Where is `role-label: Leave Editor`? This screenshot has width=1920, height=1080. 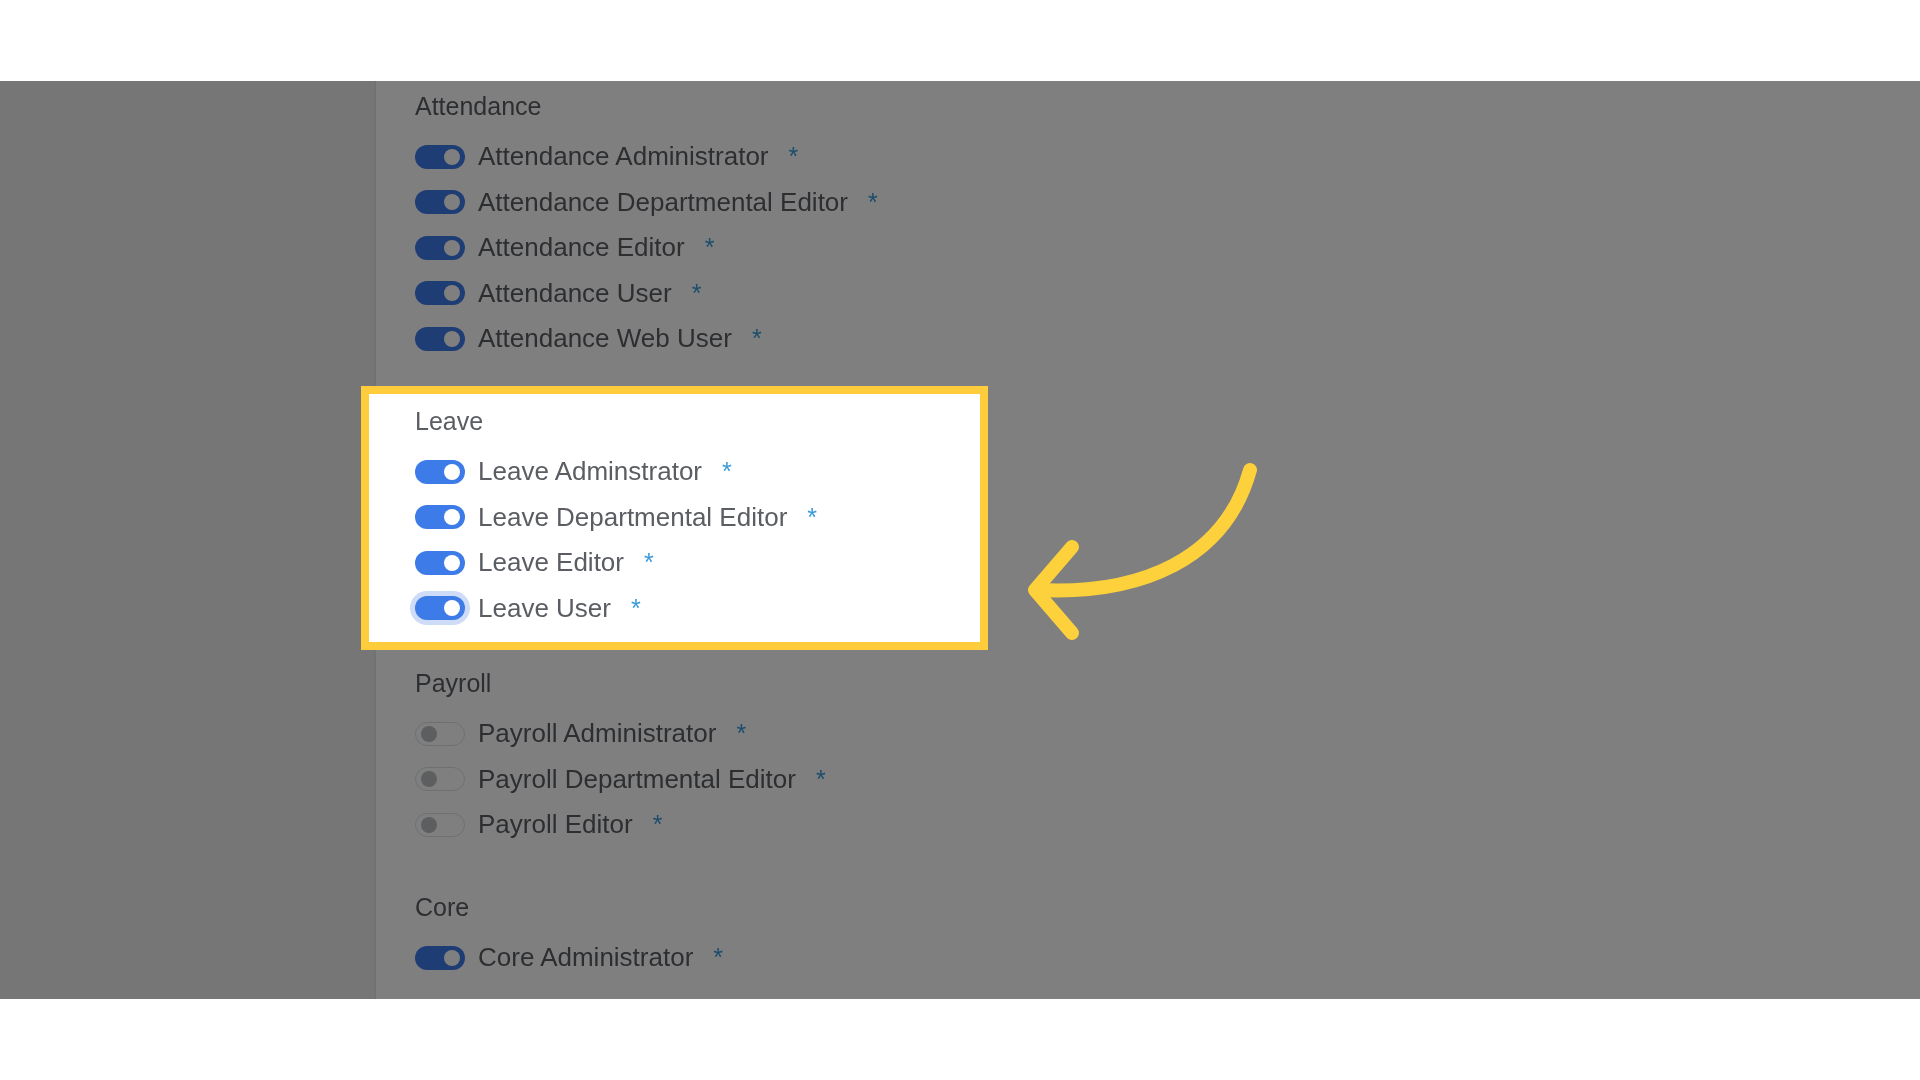 role-label: Leave Editor is located at coordinates (551, 563).